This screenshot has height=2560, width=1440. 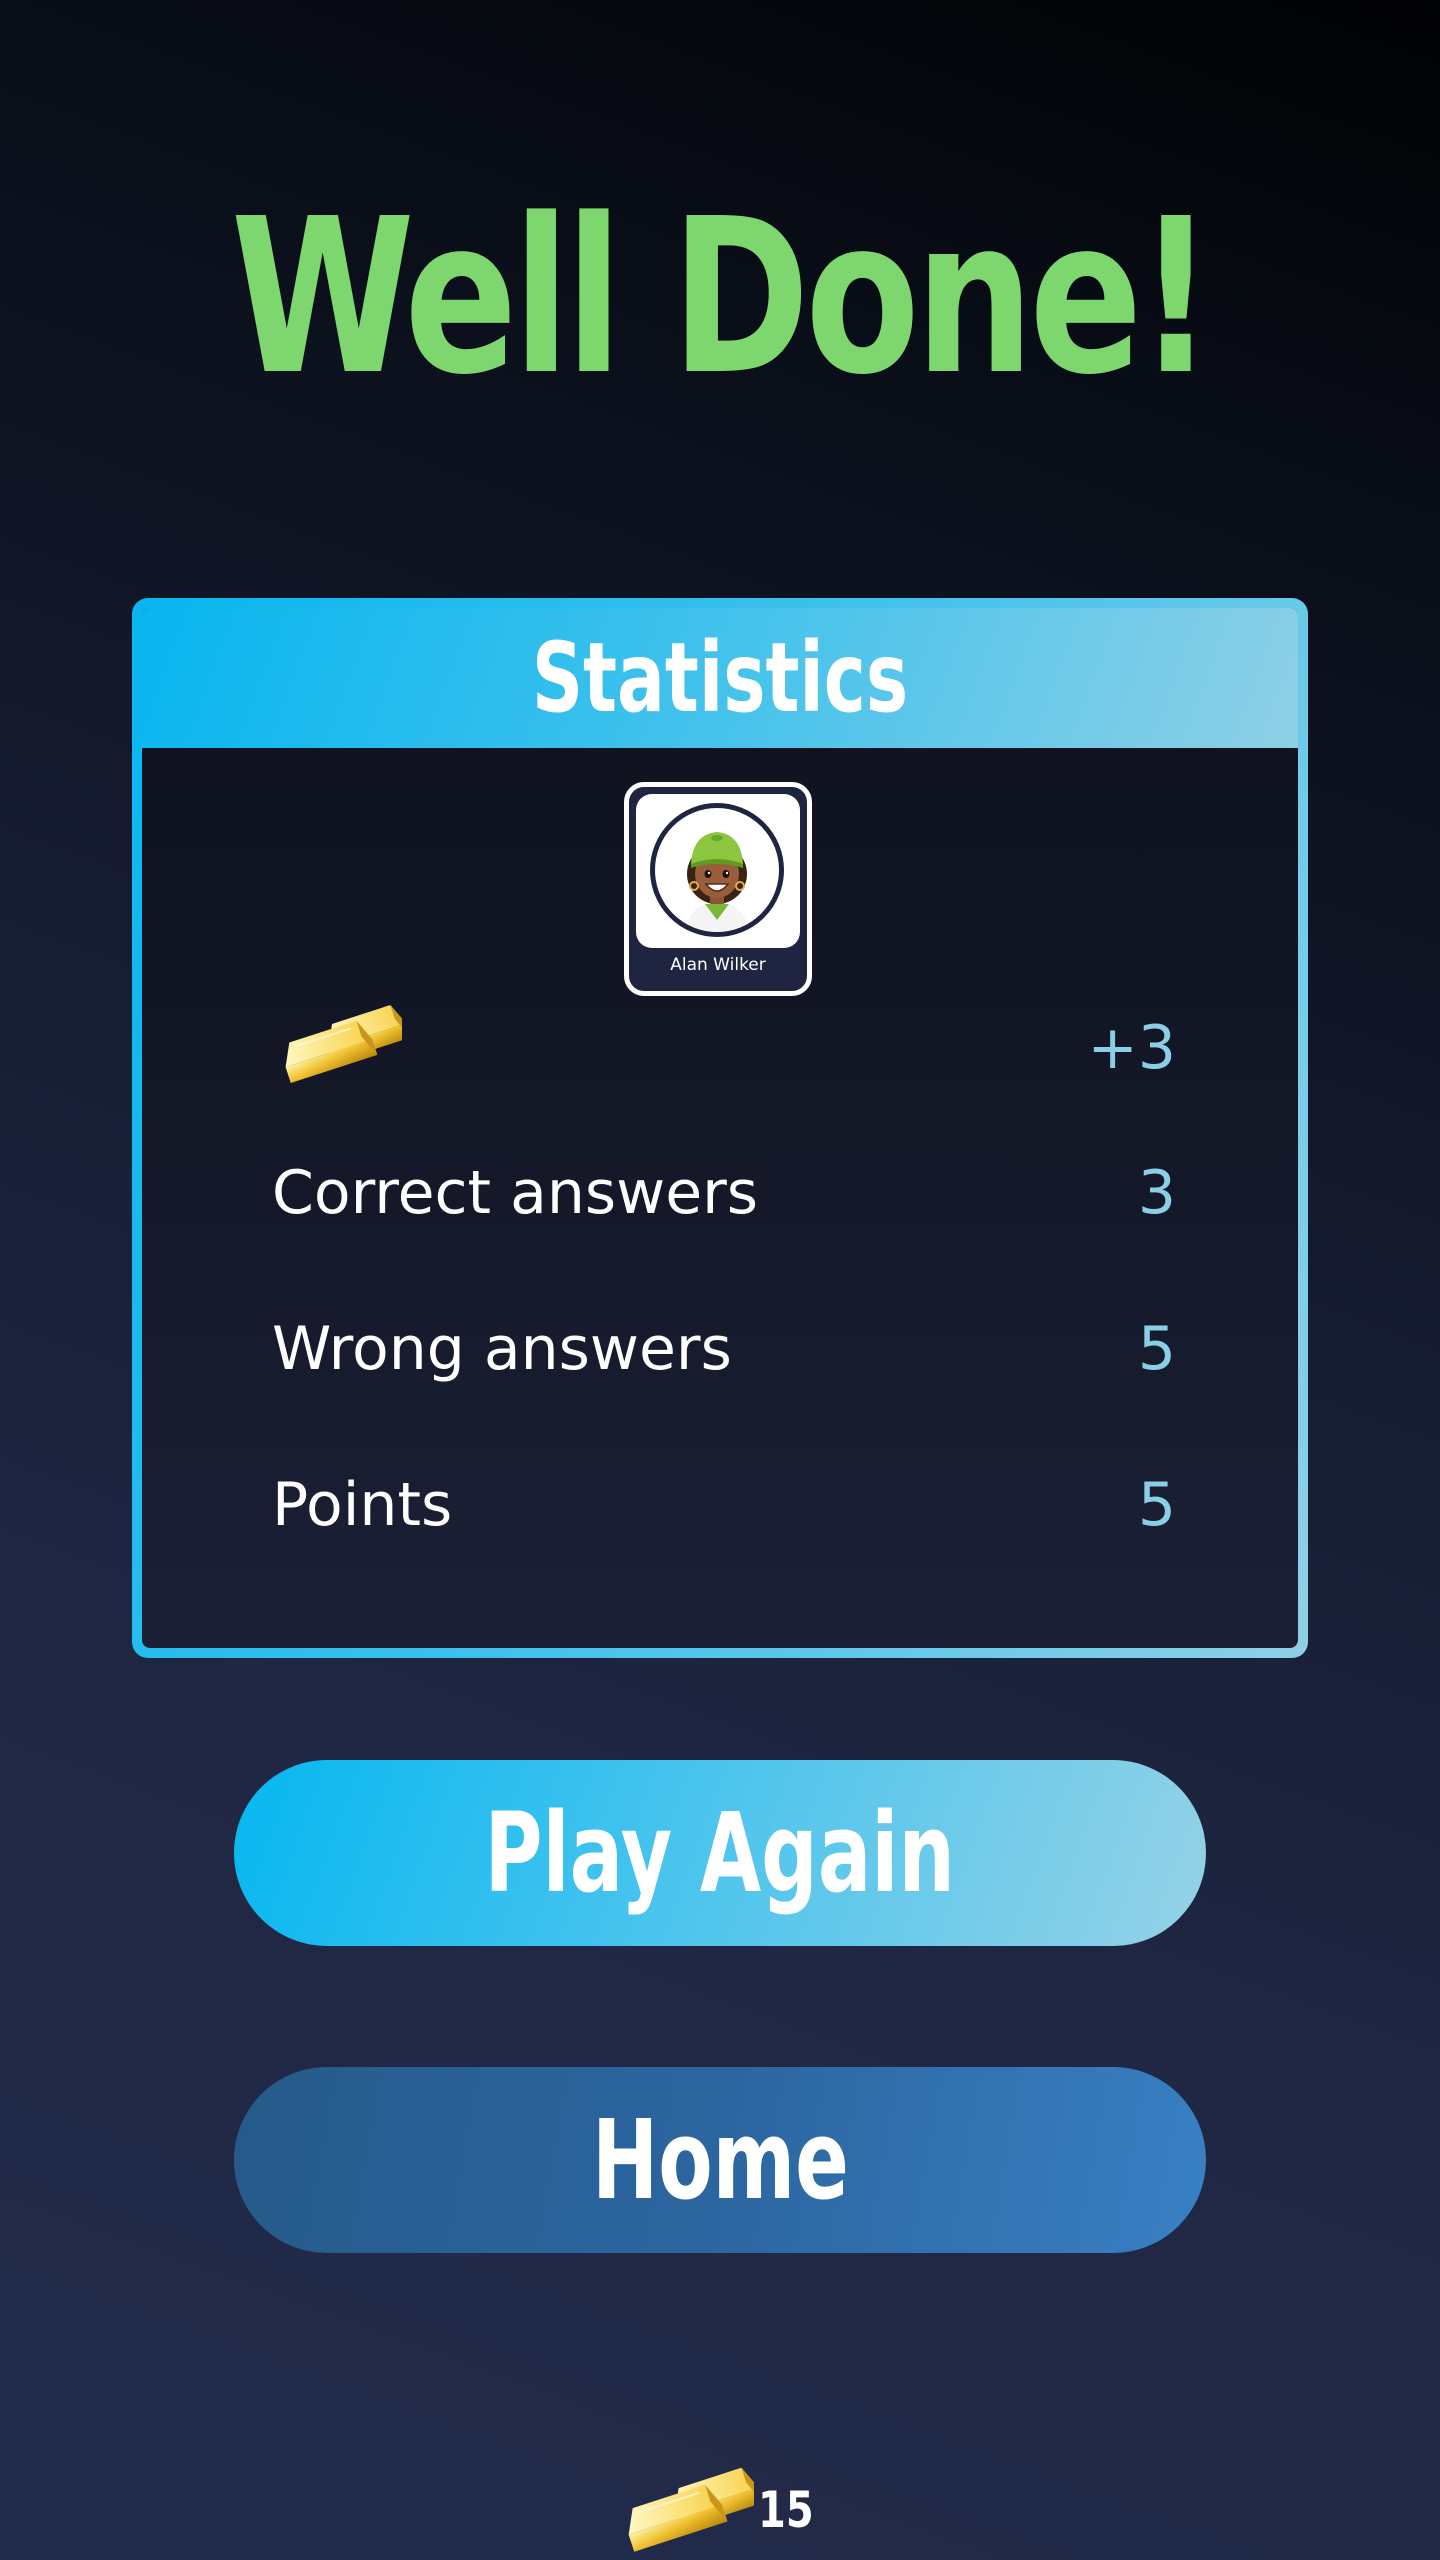 I want to click on stat-label: Correct answers, so click(x=515, y=1193).